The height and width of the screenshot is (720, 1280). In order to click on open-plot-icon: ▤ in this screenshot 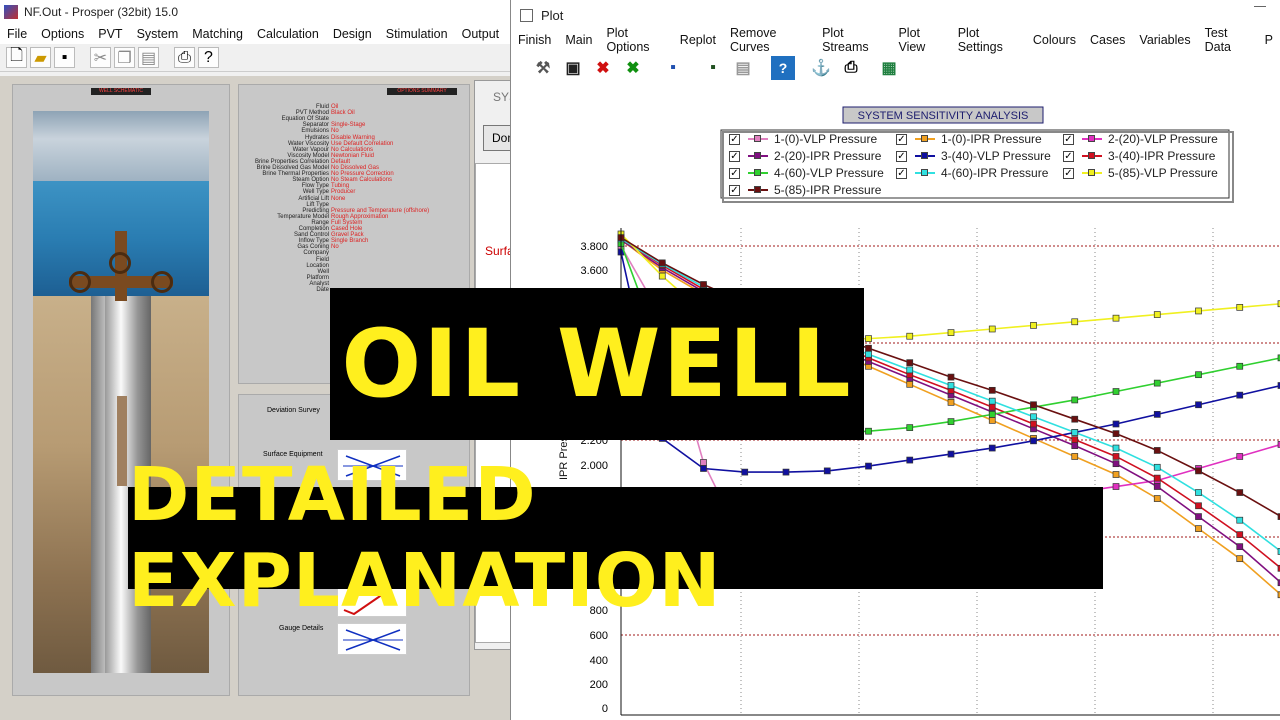, I will do `click(743, 68)`.